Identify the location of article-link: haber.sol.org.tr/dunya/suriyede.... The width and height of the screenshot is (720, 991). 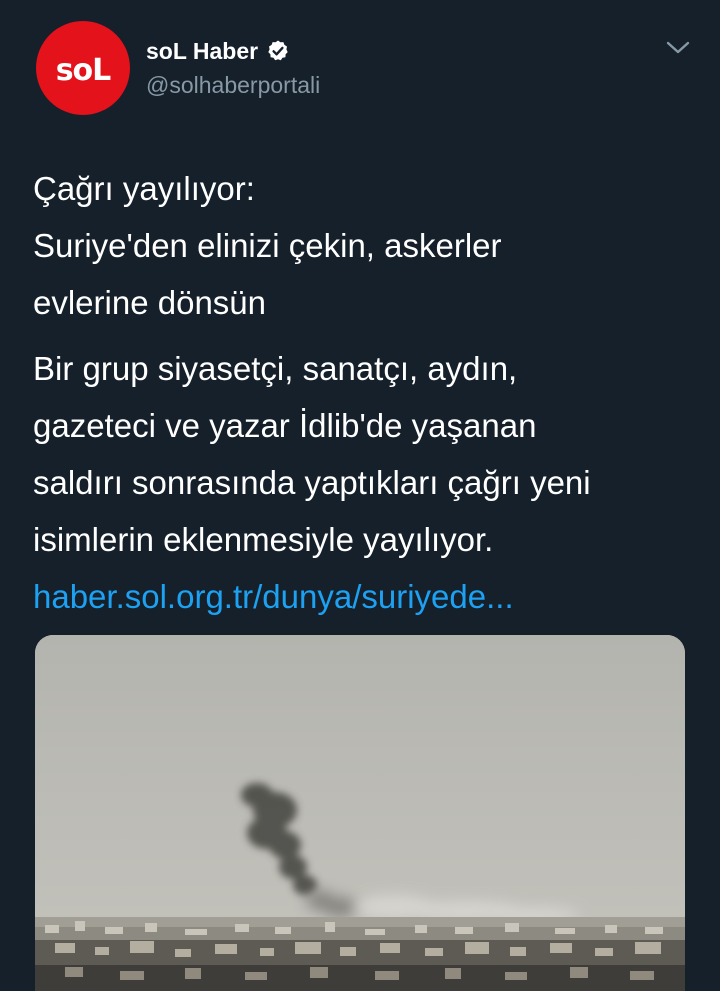
(273, 596).